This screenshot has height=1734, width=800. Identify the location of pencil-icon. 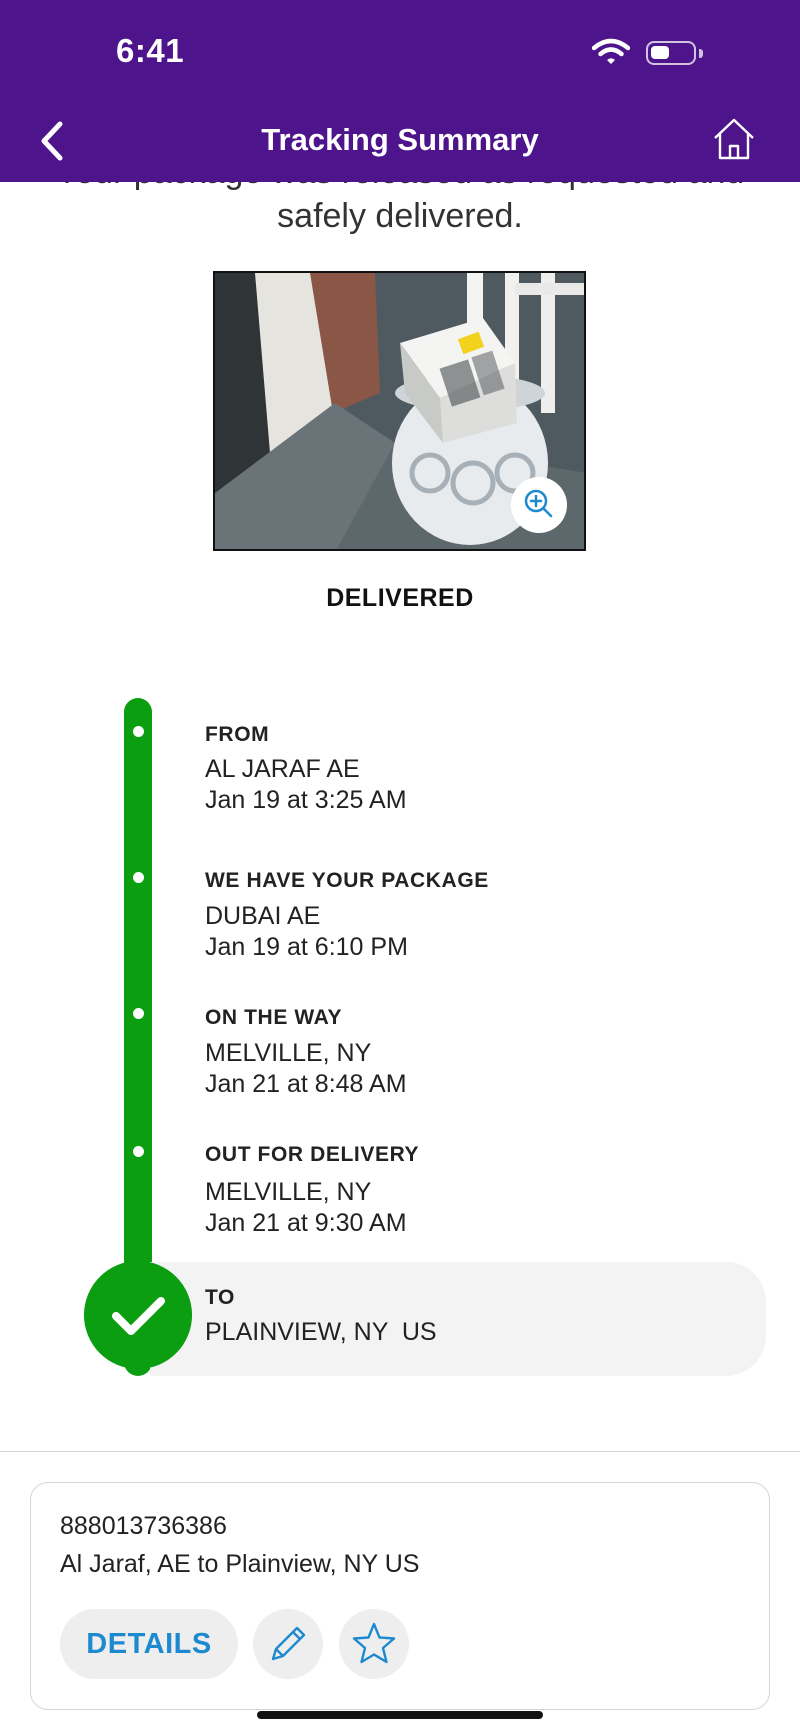
(288, 1643).